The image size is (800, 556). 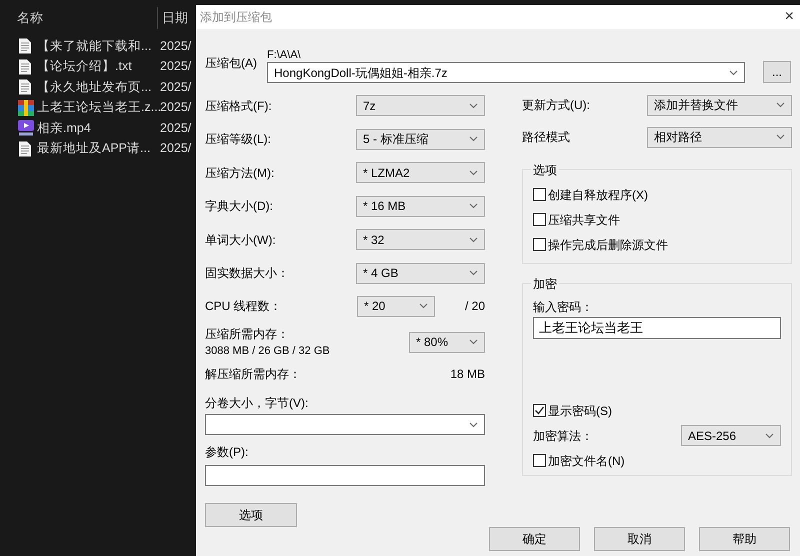 What do you see at coordinates (420, 239) in the screenshot?
I see `dropdown: * 32` at bounding box center [420, 239].